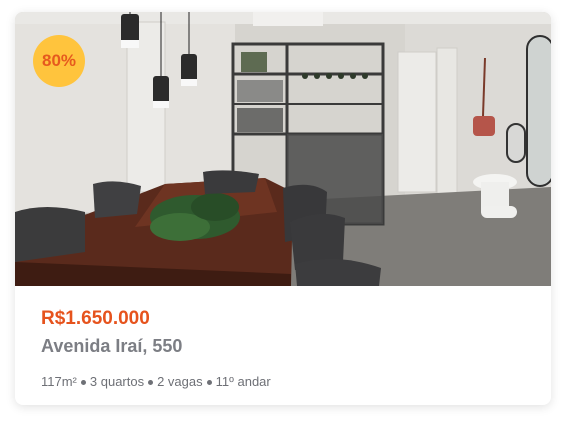  What do you see at coordinates (59, 61) in the screenshot?
I see `discount-badge: 80%` at bounding box center [59, 61].